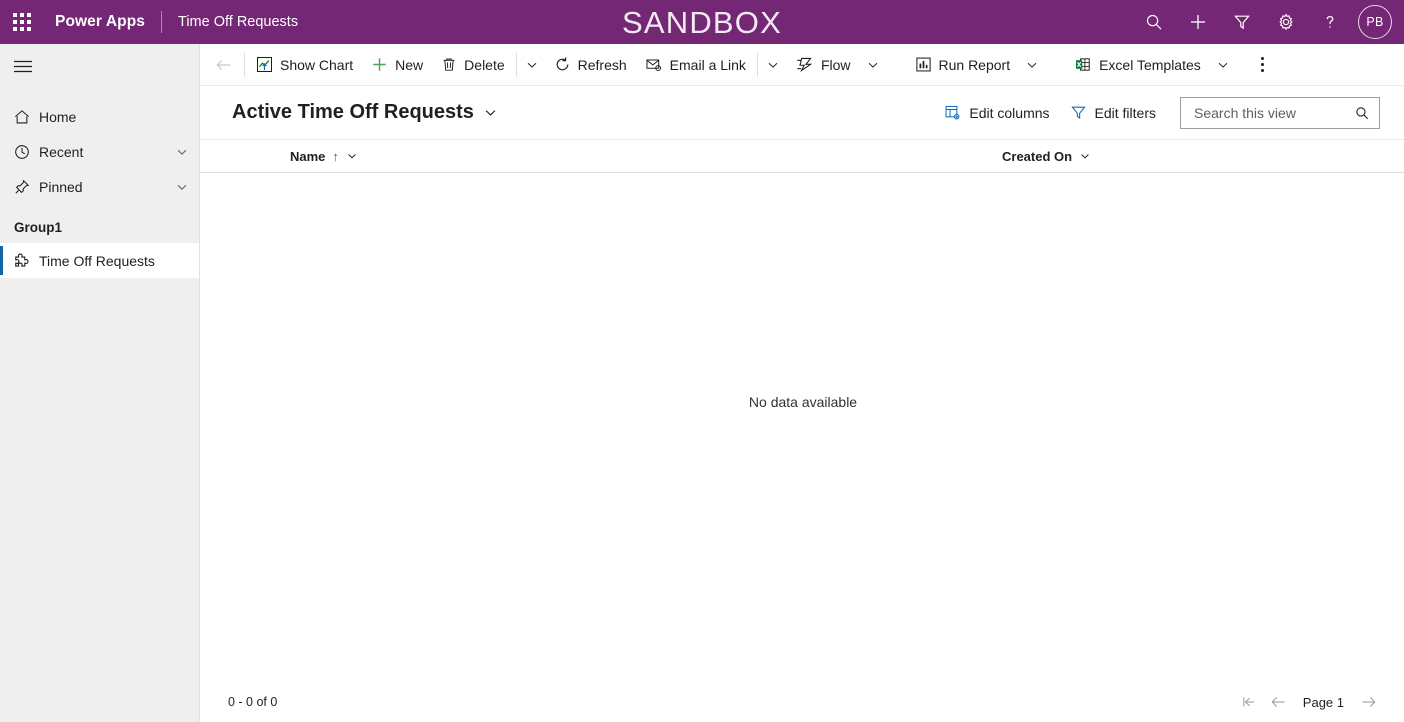 Image resolution: width=1404 pixels, height=722 pixels. I want to click on sort-ascending-icon: ↑, so click(335, 156).